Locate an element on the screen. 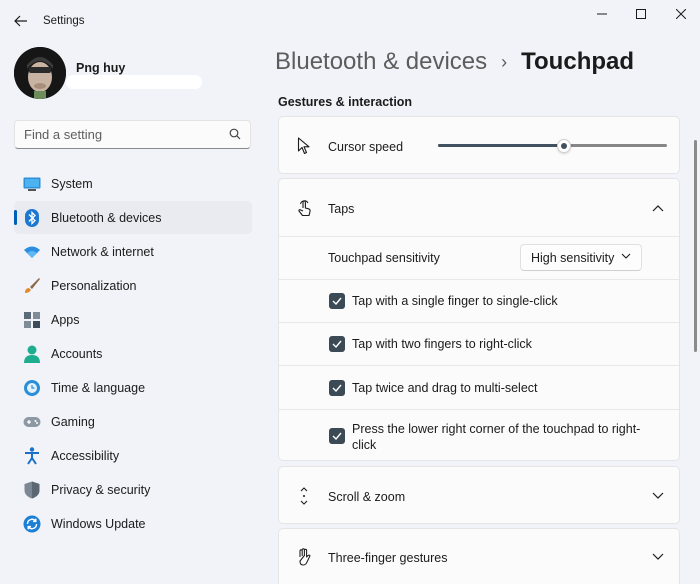 This screenshot has width=700, height=584. minimize-icon is located at coordinates (602, 14).